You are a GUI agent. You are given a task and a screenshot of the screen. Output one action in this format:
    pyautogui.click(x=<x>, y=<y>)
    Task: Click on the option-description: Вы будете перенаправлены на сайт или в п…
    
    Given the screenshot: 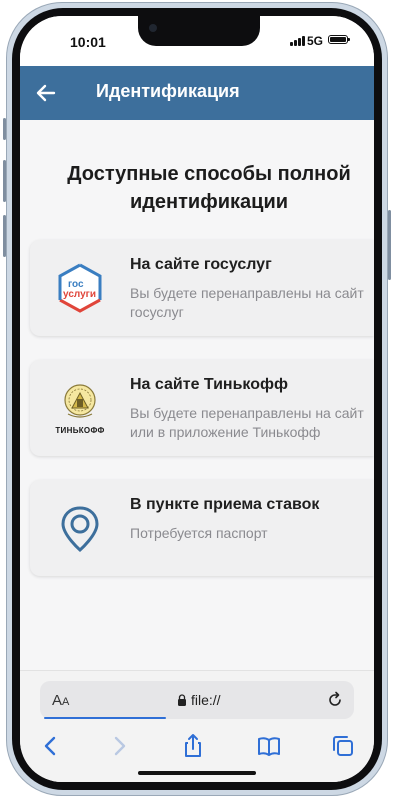 What is the action you would take?
    pyautogui.click(x=247, y=422)
    